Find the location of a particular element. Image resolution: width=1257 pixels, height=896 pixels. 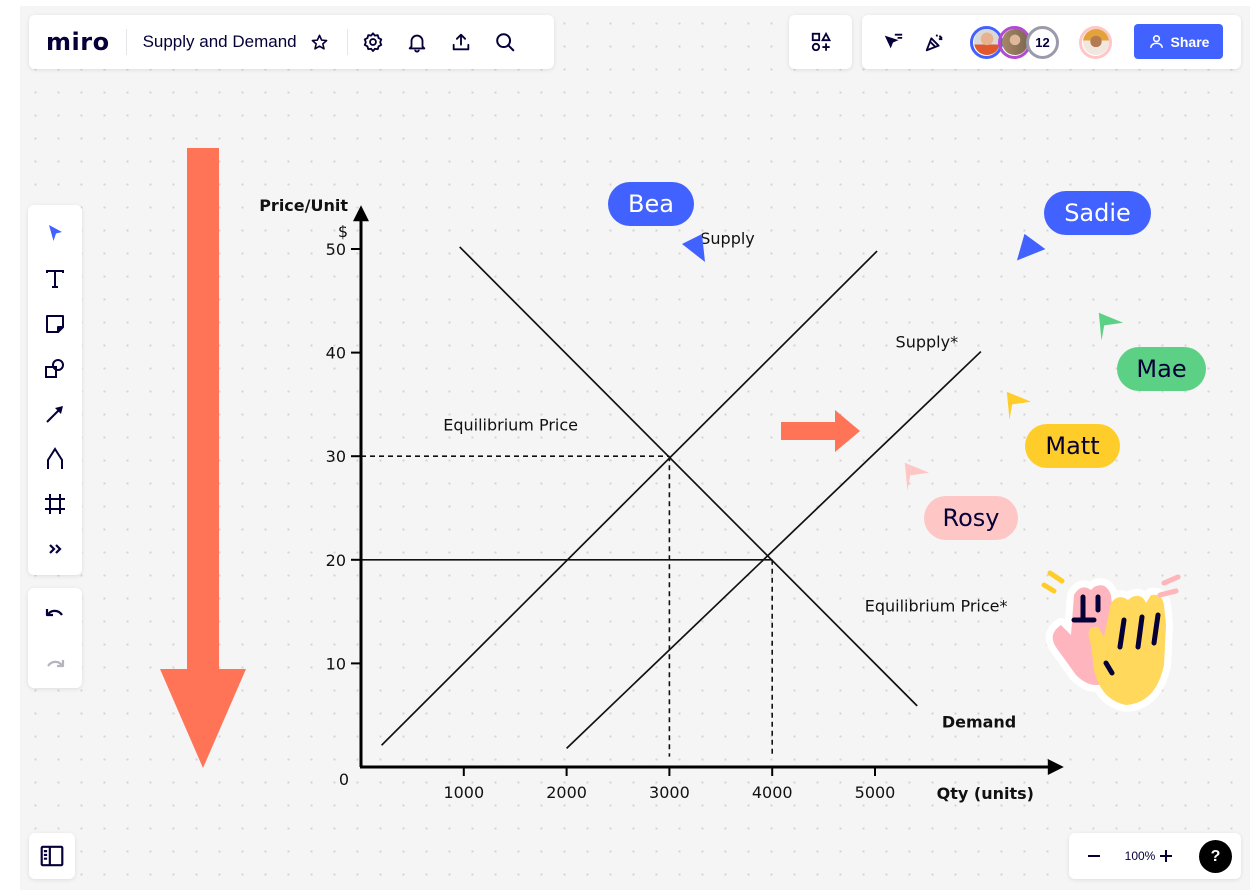

cursor-visibility-button is located at coordinates (893, 42).